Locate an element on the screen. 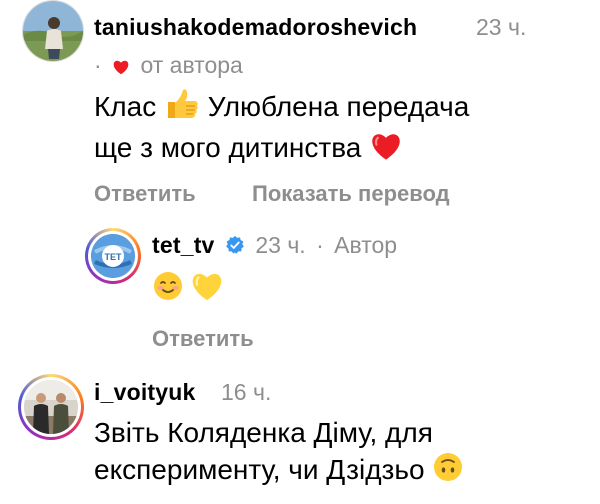  tet-logo-icon: ТЕТ is located at coordinates (113, 256).